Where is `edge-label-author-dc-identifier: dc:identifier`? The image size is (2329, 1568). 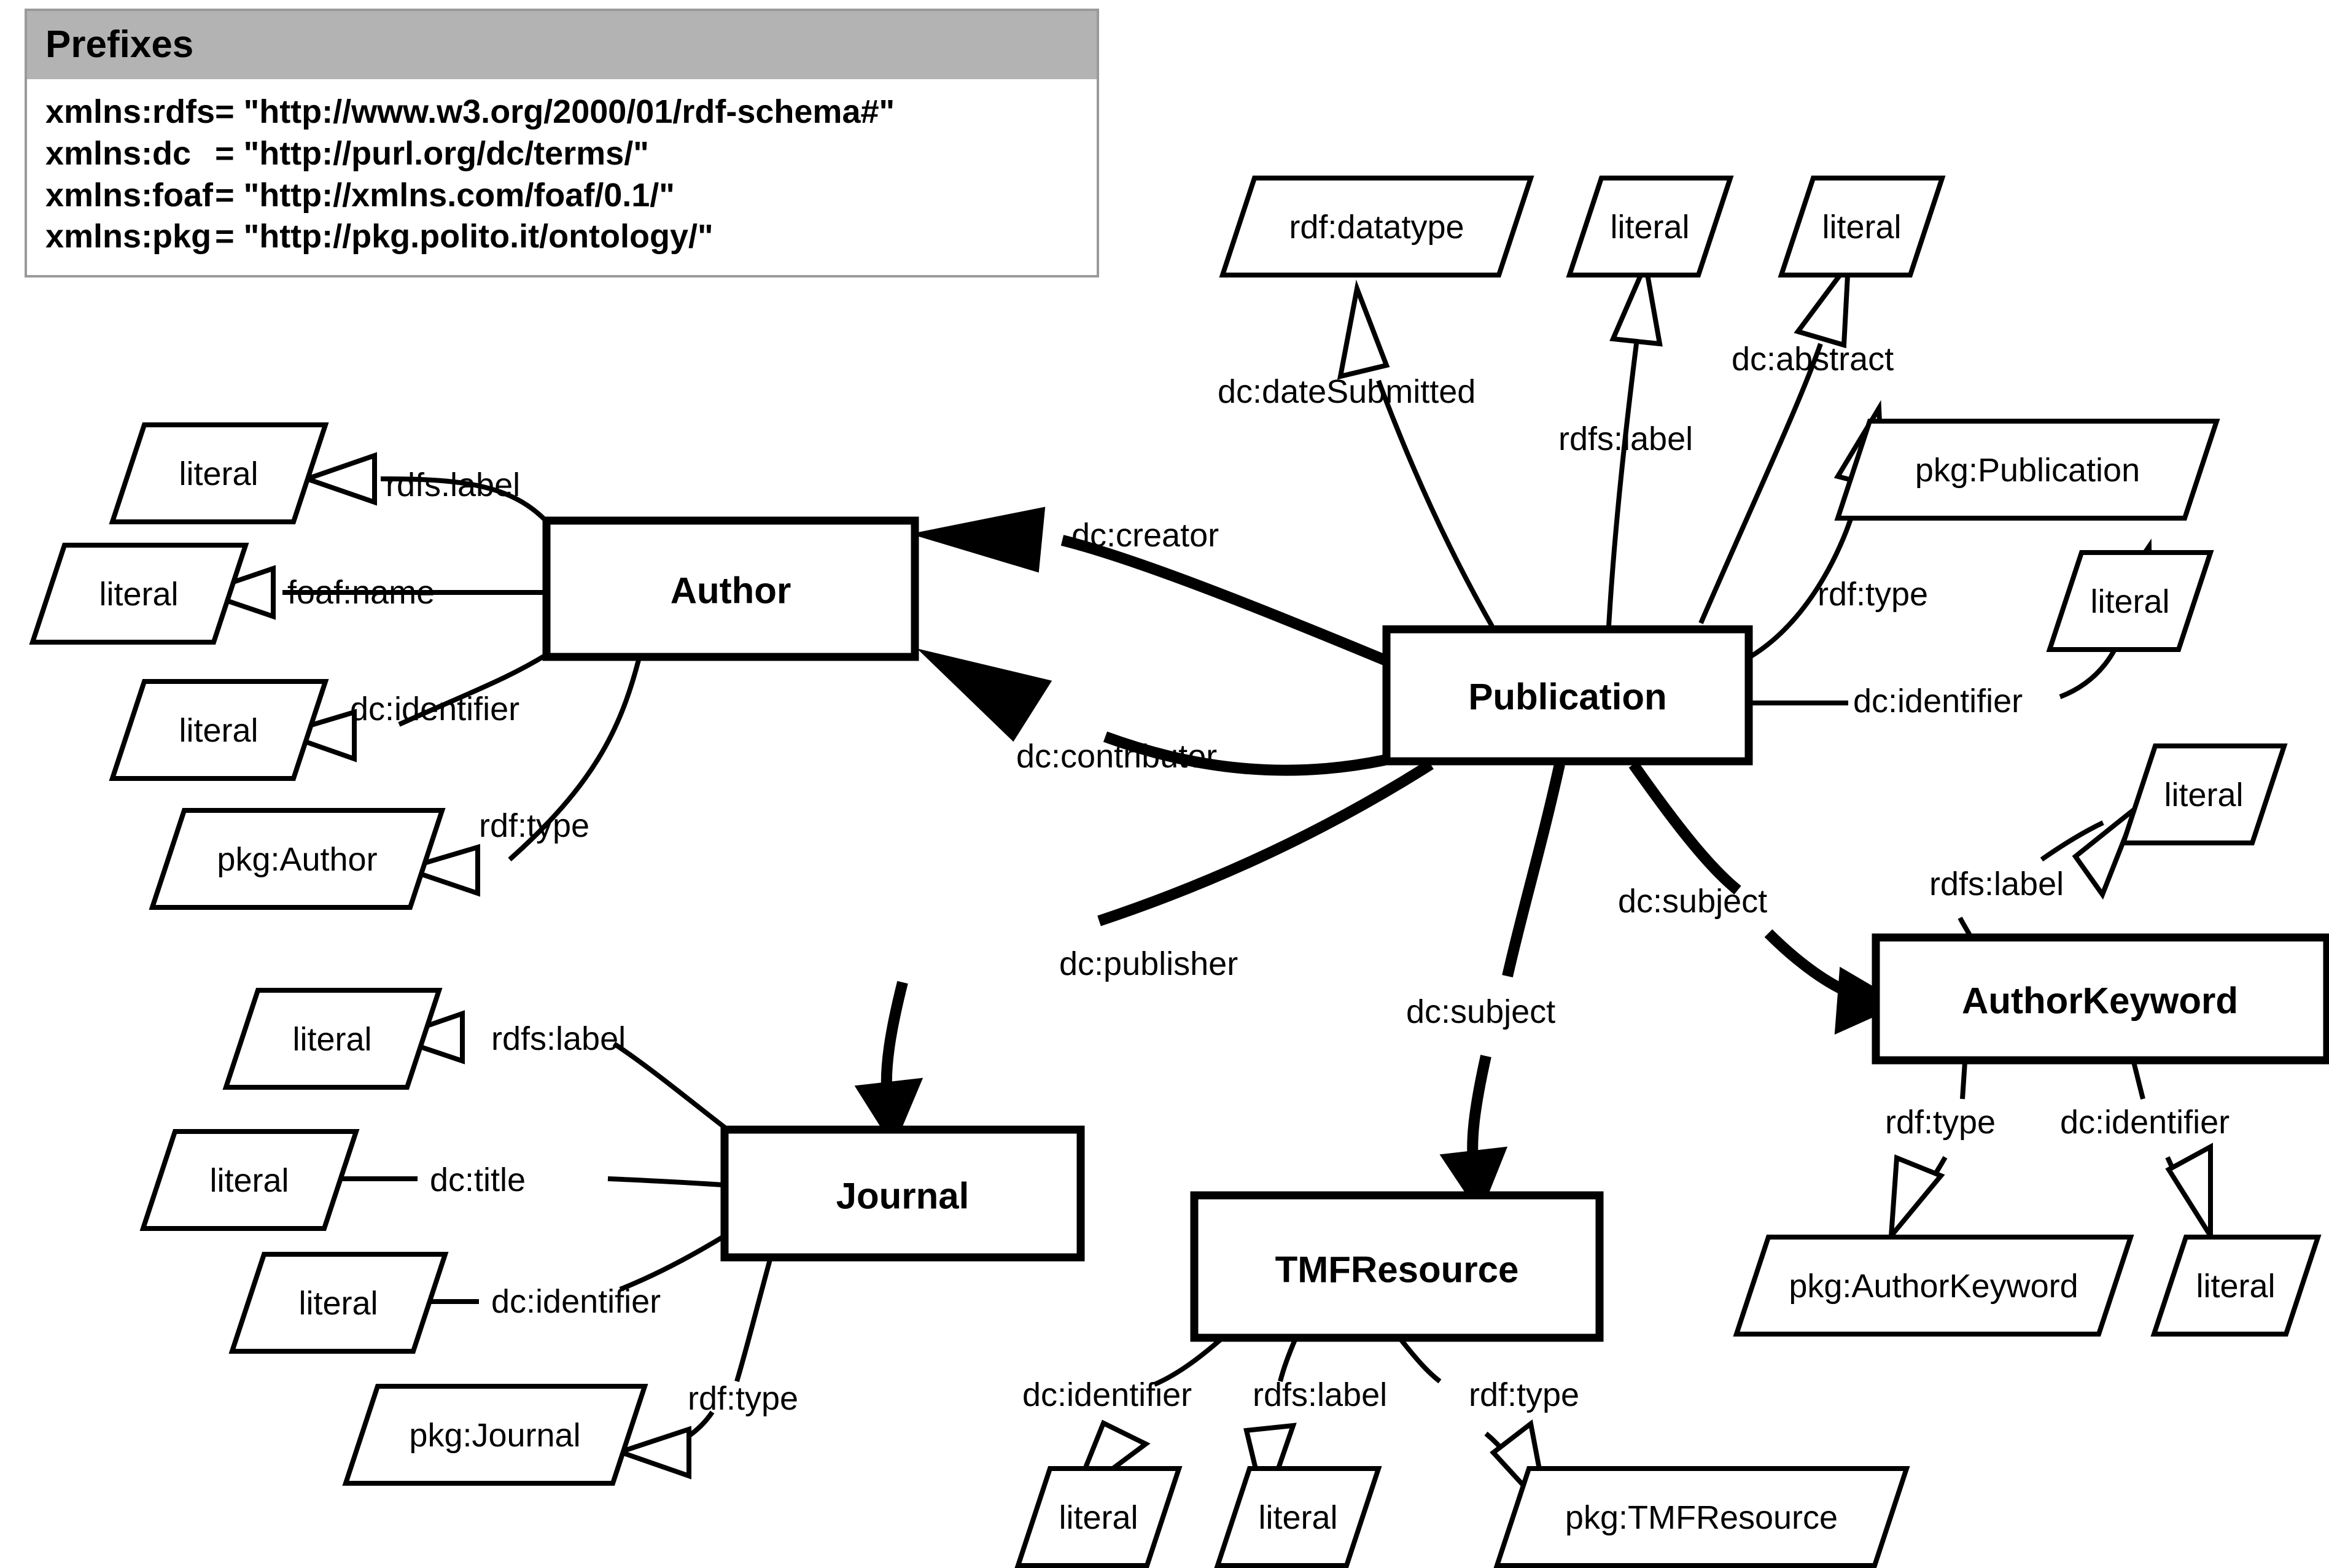 edge-label-author-dc-identifier: dc:identifier is located at coordinates (434, 709).